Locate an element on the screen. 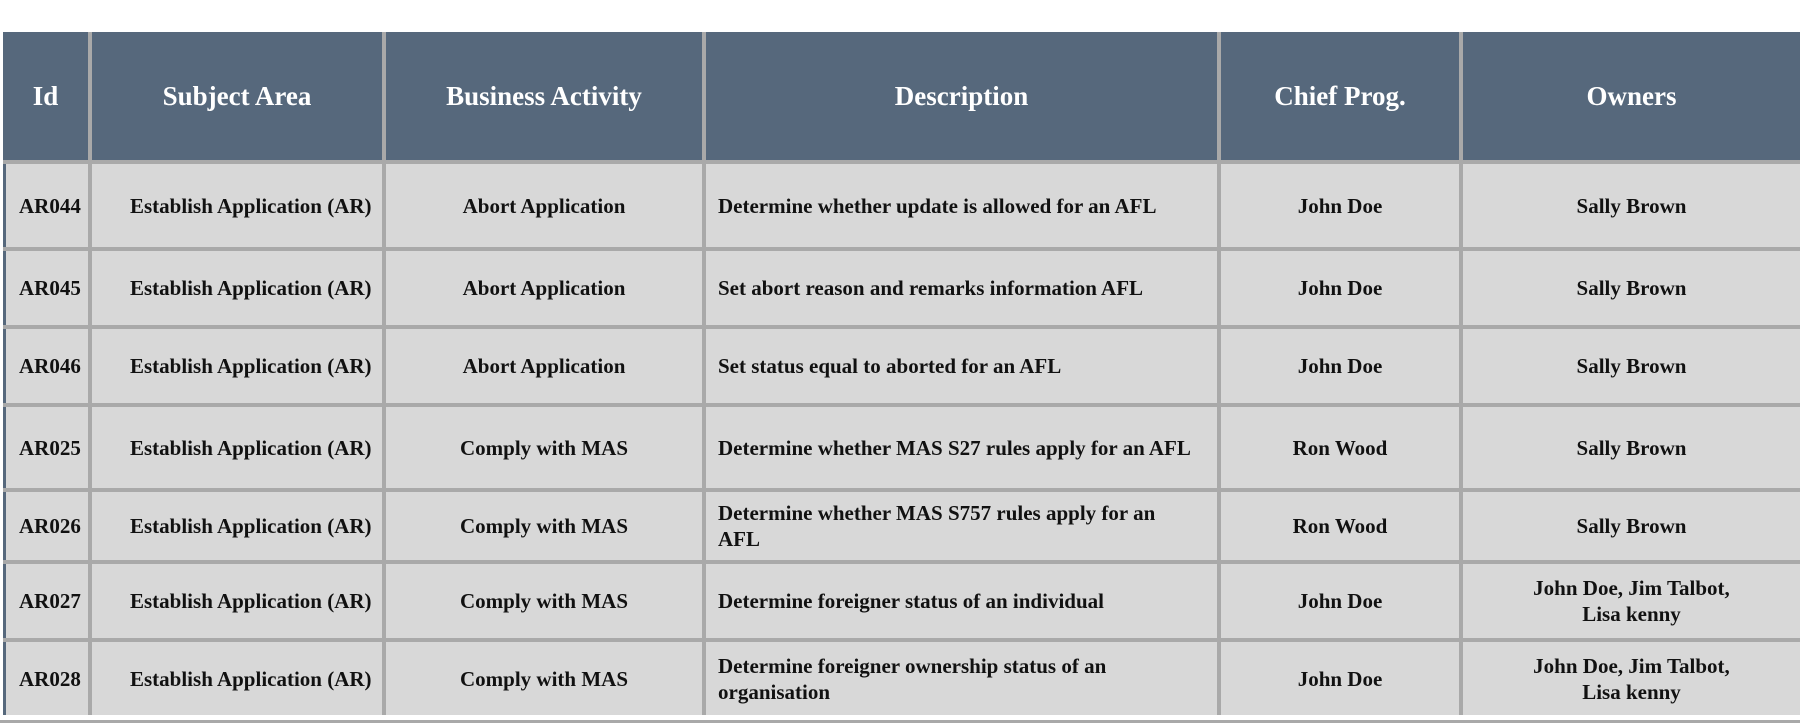 This screenshot has width=1800, height=723. column-header-id: Id is located at coordinates (47, 96).